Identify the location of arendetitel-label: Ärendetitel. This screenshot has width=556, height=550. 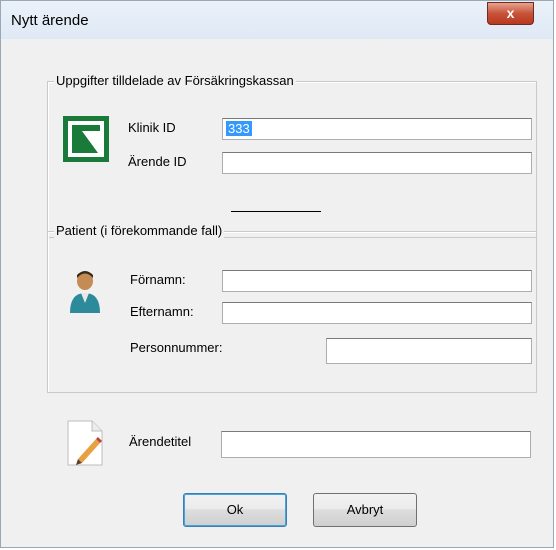
(160, 441).